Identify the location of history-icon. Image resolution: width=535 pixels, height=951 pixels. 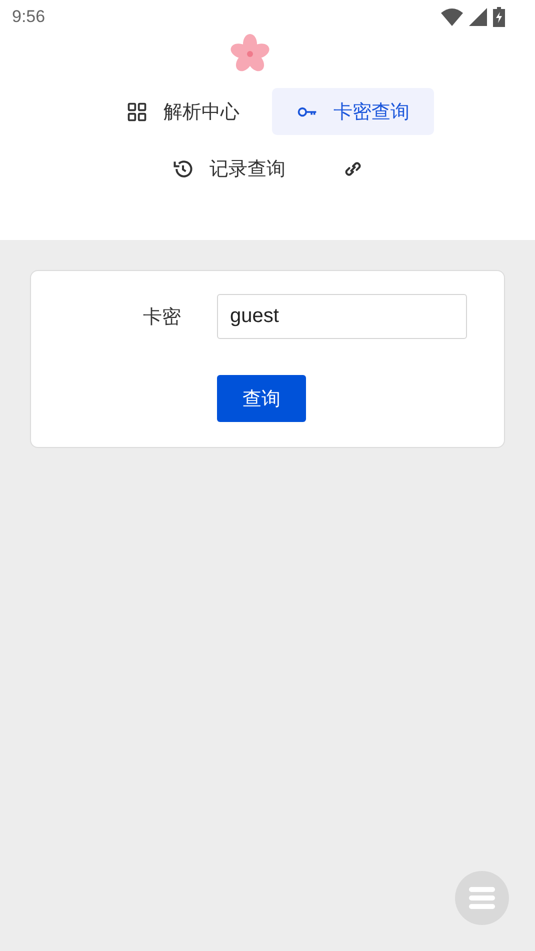
(183, 169).